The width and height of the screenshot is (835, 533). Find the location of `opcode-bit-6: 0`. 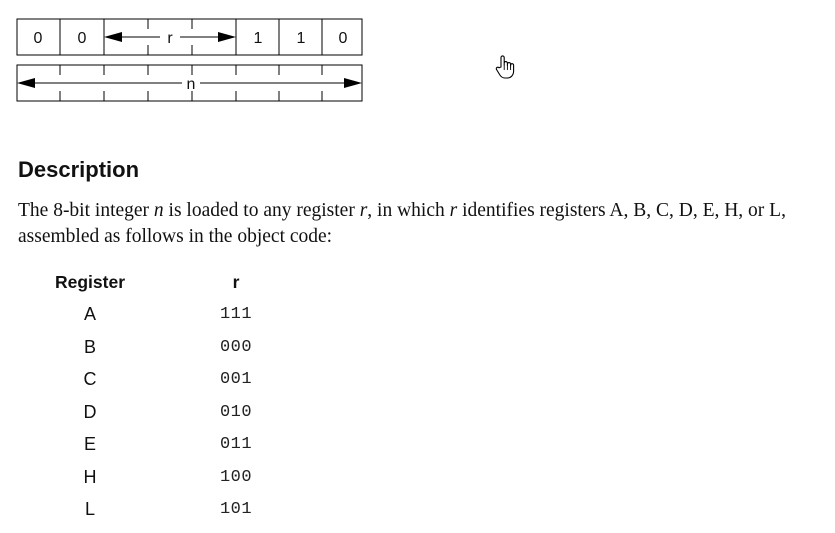

opcode-bit-6: 0 is located at coordinates (82, 38).